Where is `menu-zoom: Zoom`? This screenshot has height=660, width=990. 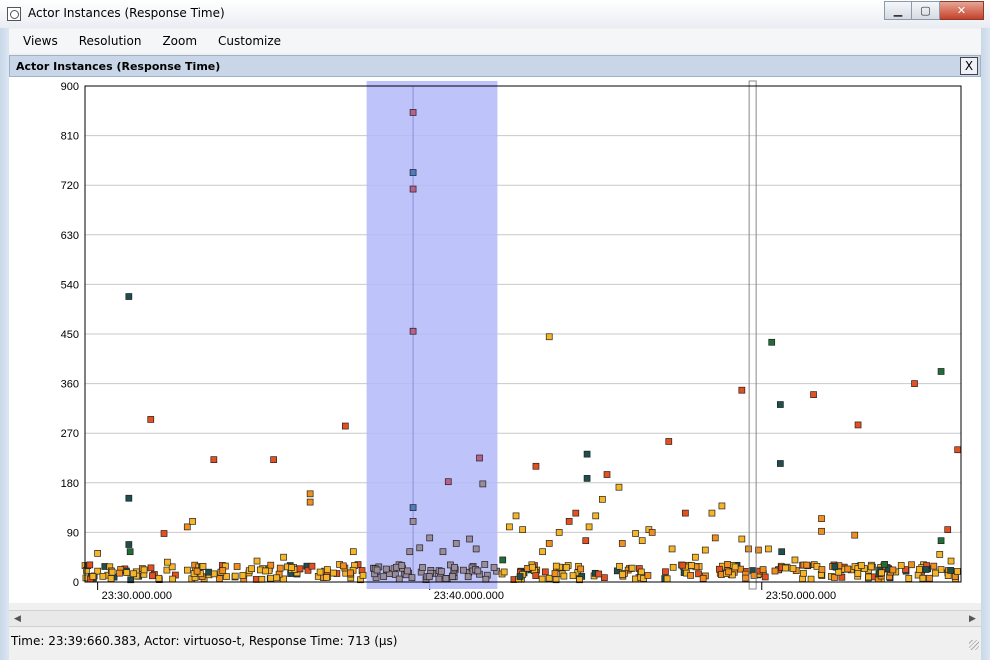 menu-zoom: Zoom is located at coordinates (179, 41).